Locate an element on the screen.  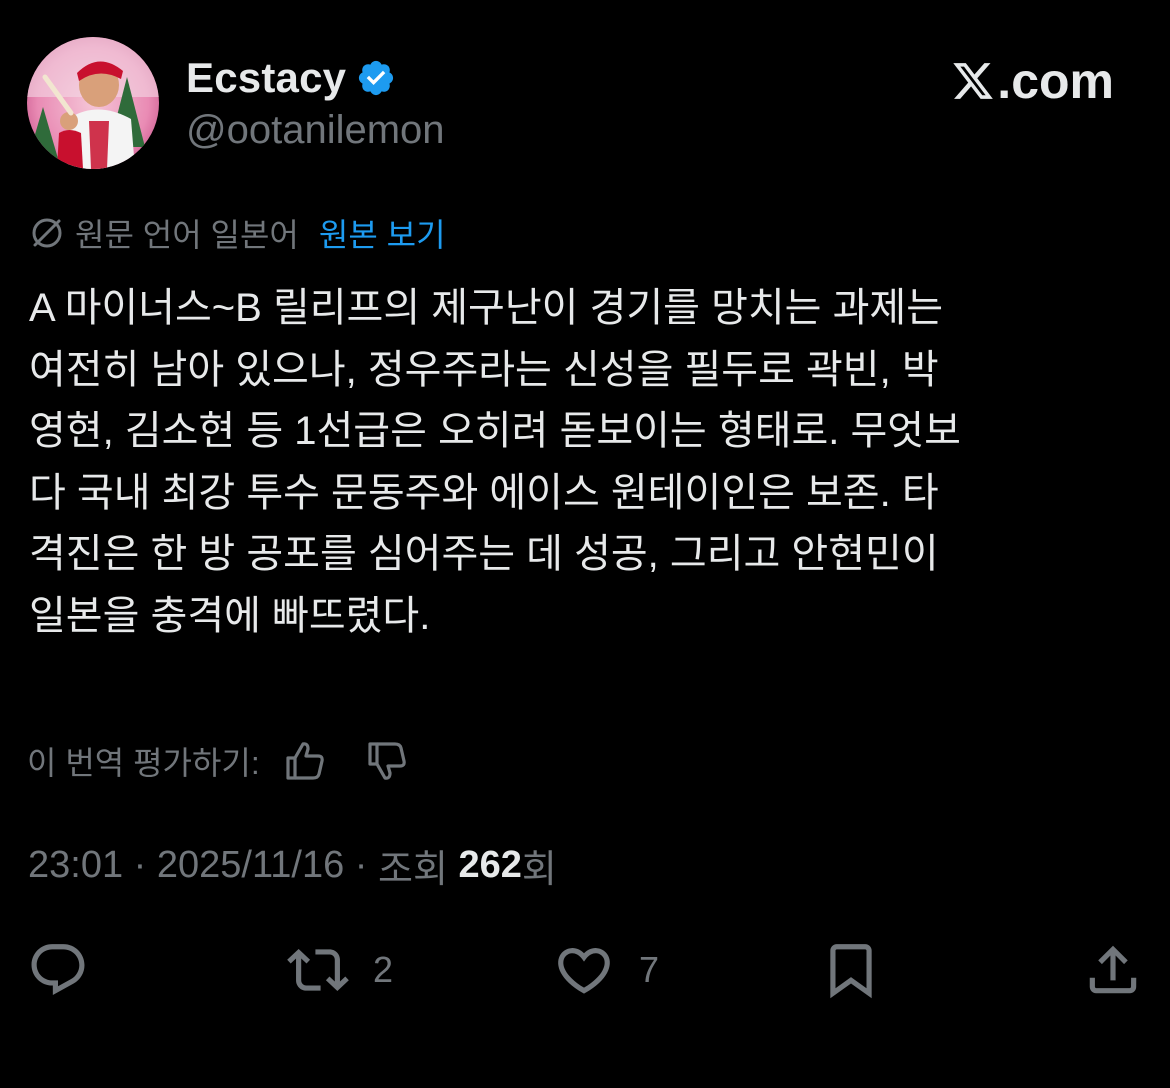
tweet-text-line: 일본을 충격에 빠뜨렸다. is located at coordinates (230, 615).